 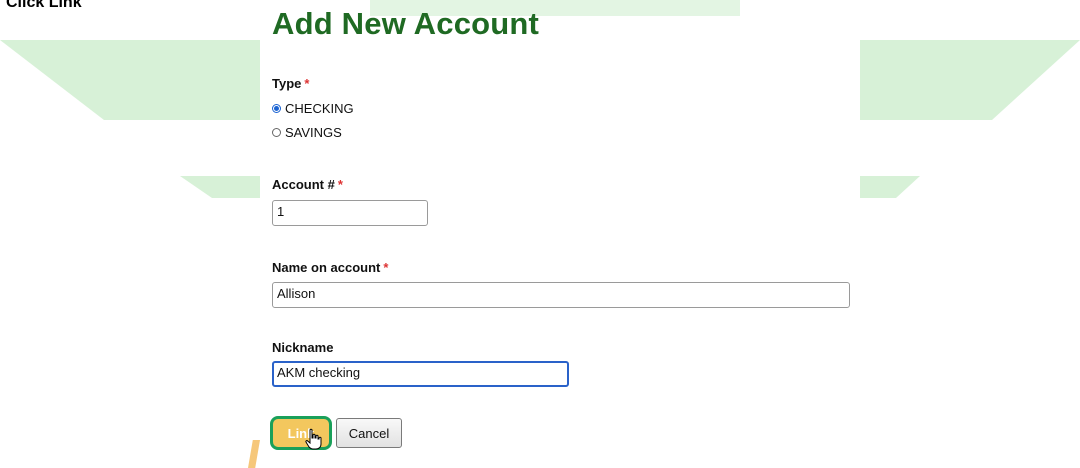 I want to click on name-on-account-label: Name on account *, so click(x=330, y=267).